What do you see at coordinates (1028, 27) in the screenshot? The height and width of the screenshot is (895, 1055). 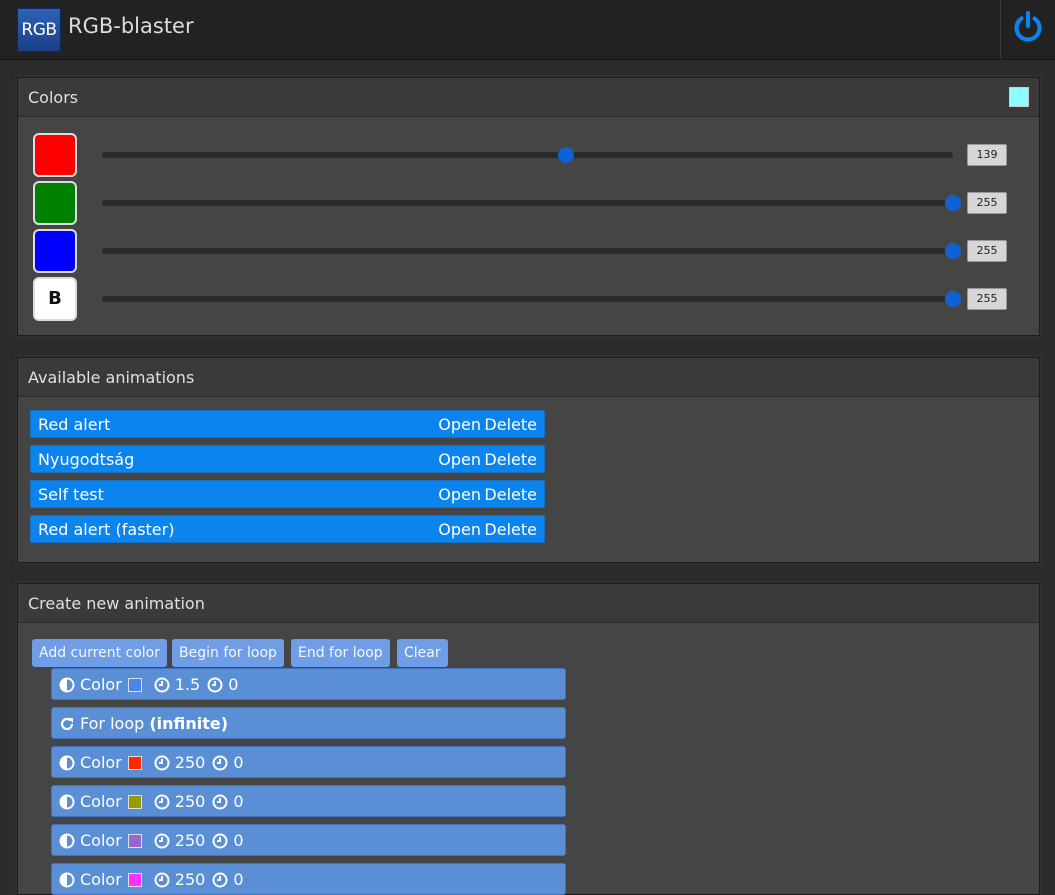 I see `power-icon` at bounding box center [1028, 27].